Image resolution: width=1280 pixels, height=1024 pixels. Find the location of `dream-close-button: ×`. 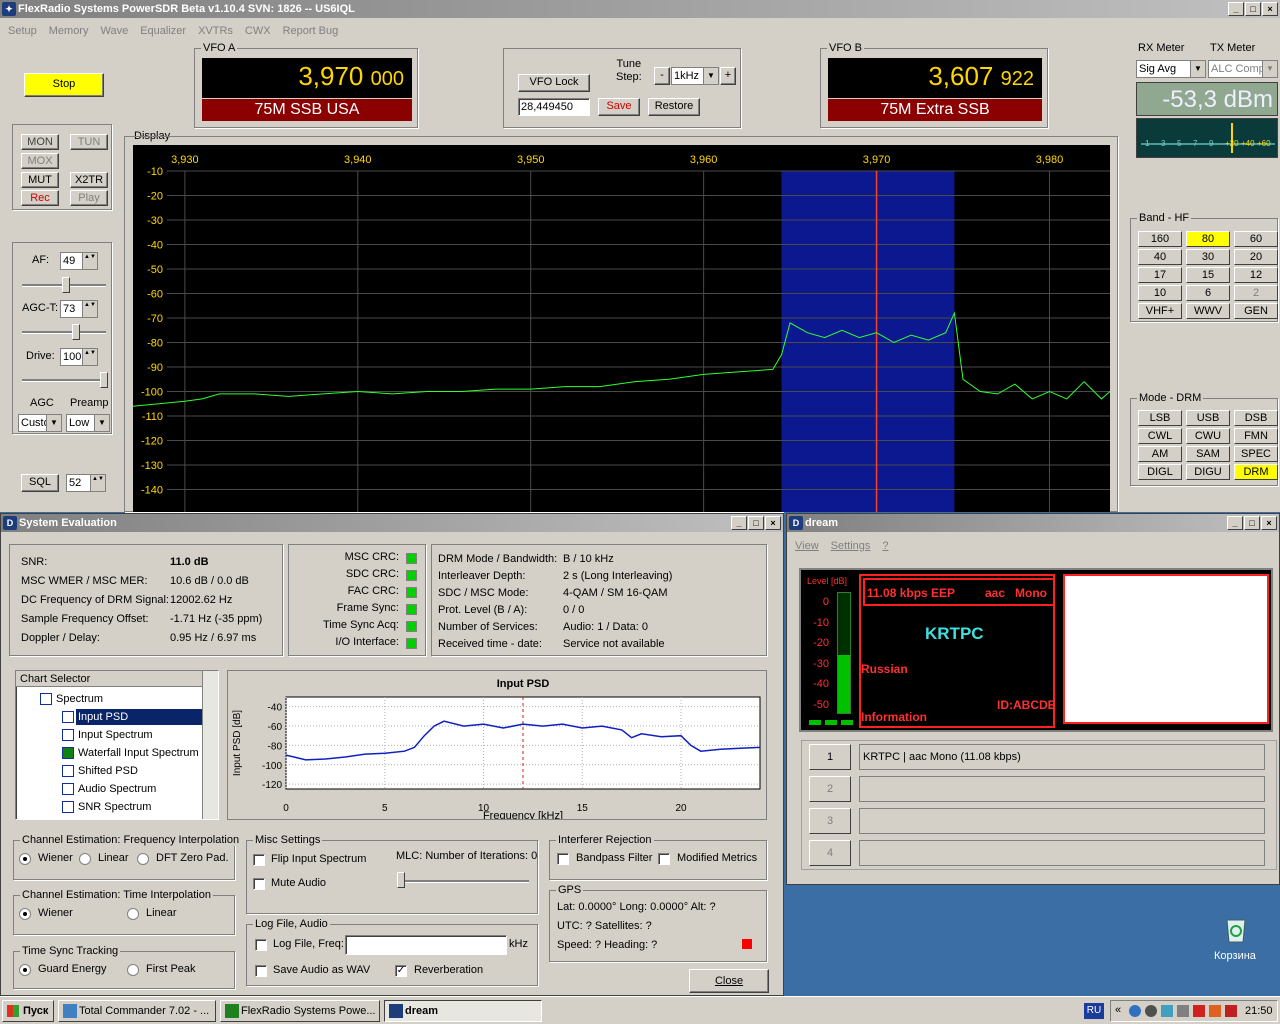

dream-close-button: × is located at coordinates (1269, 523).